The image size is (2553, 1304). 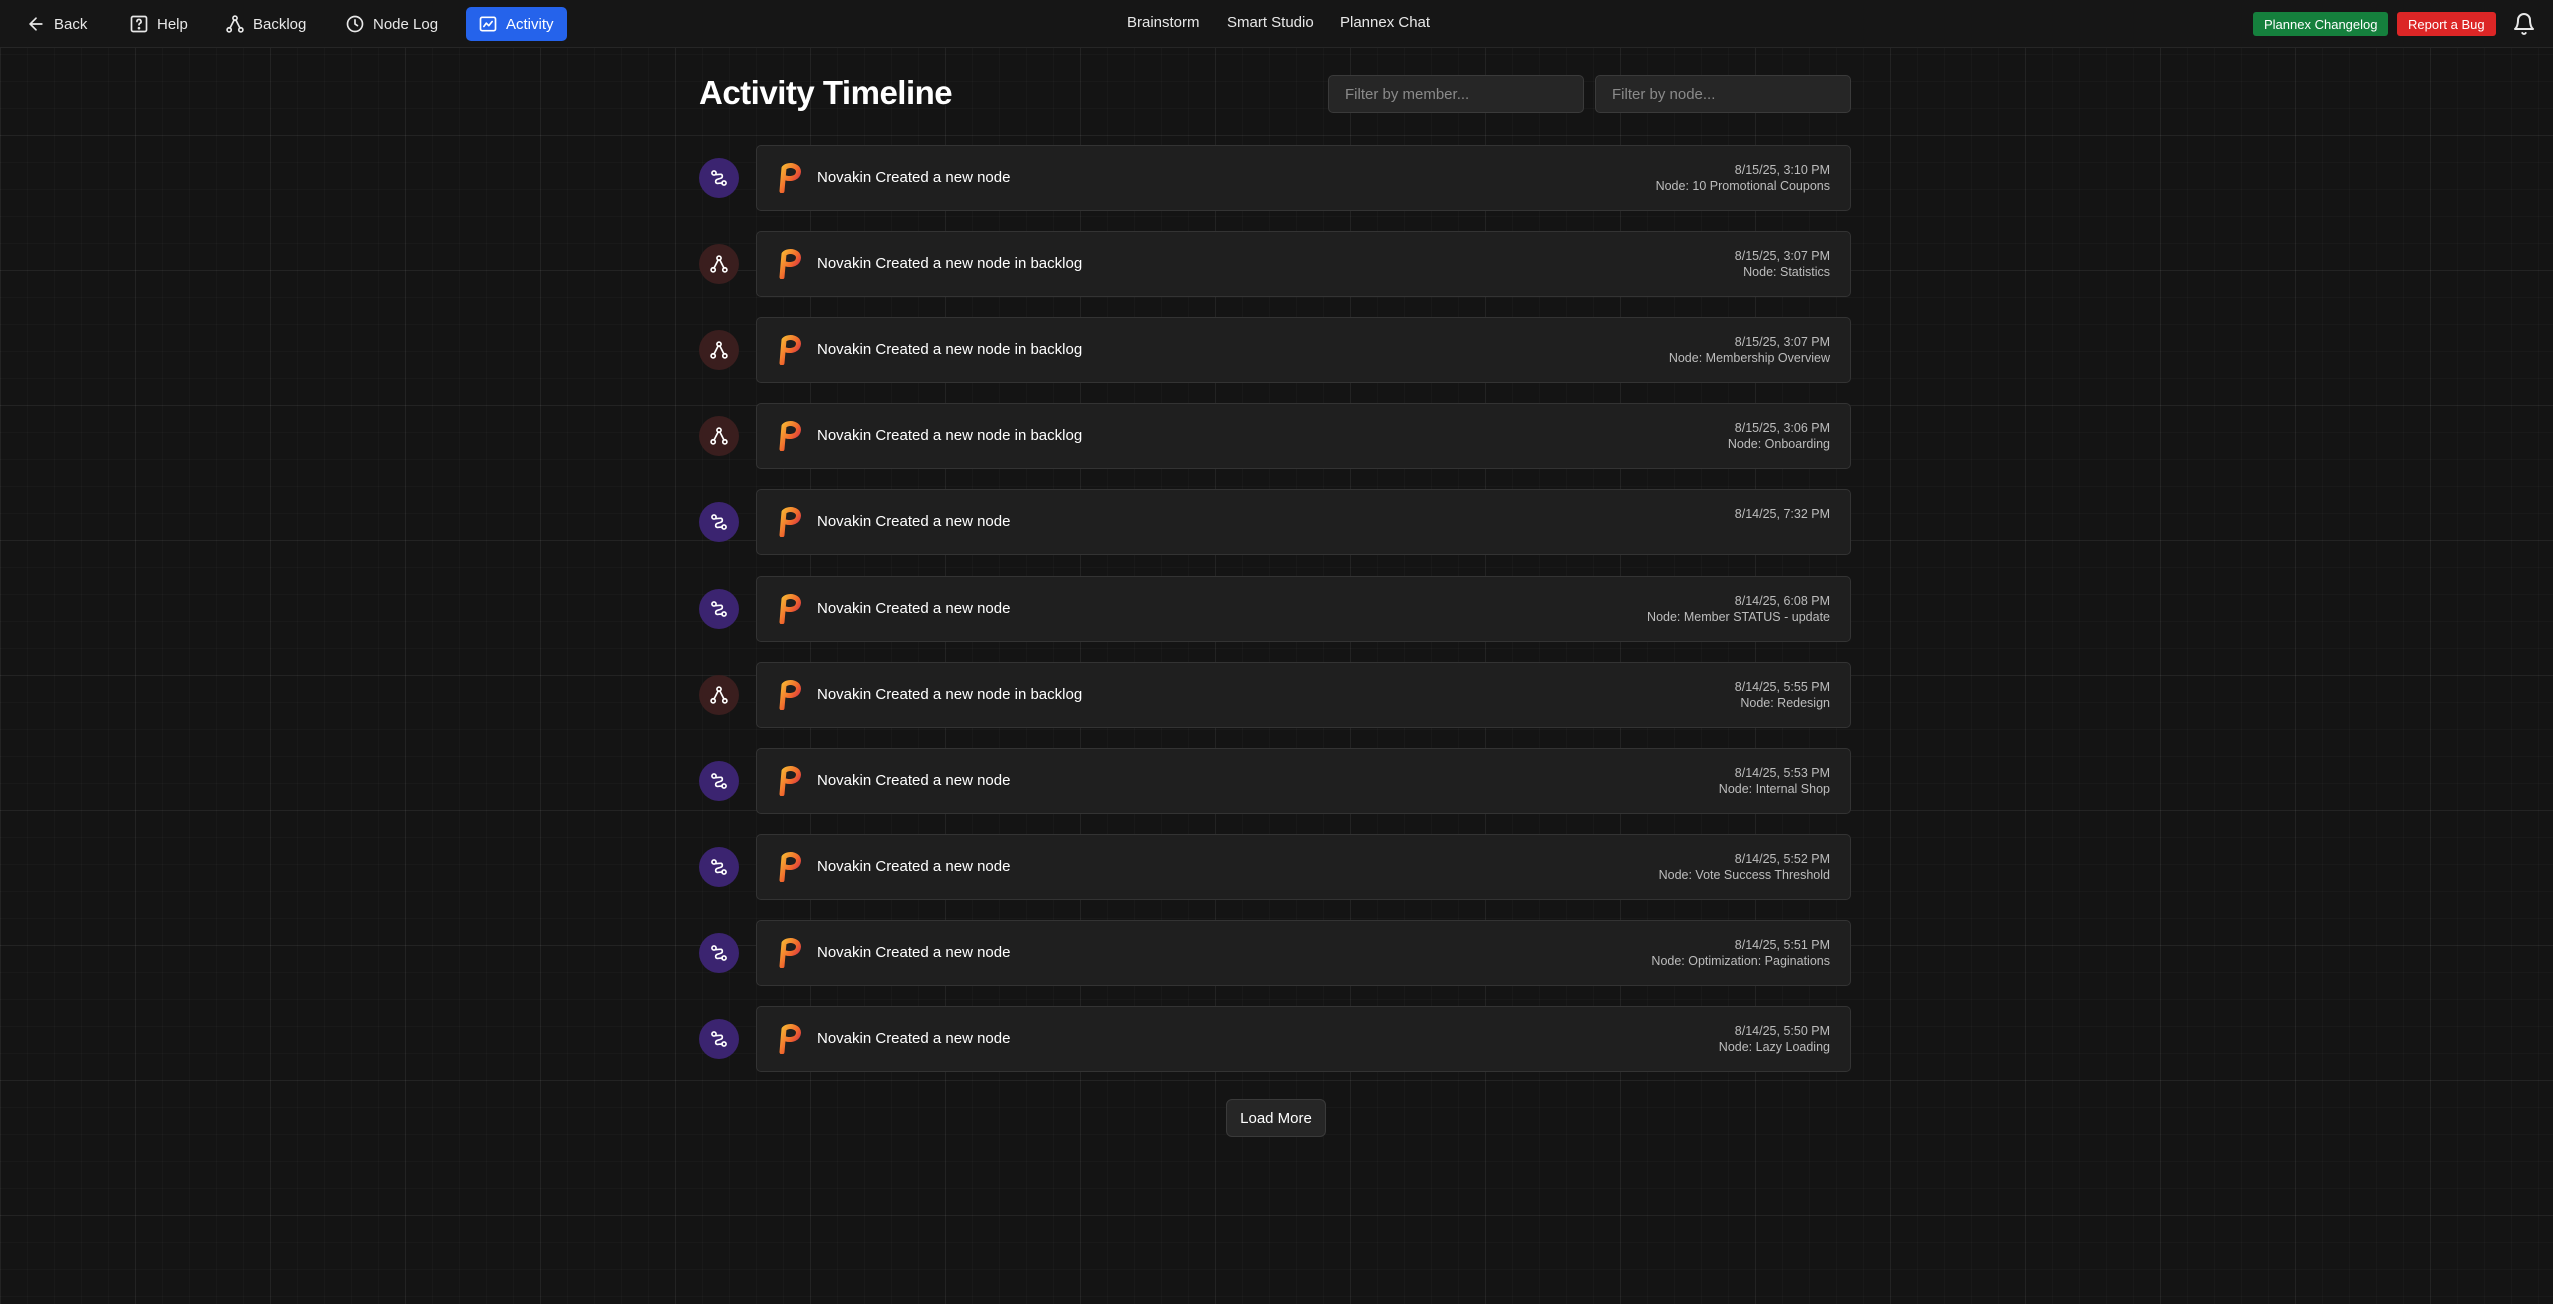 I want to click on load-more-button: Load More, so click(x=1276, y=1118).